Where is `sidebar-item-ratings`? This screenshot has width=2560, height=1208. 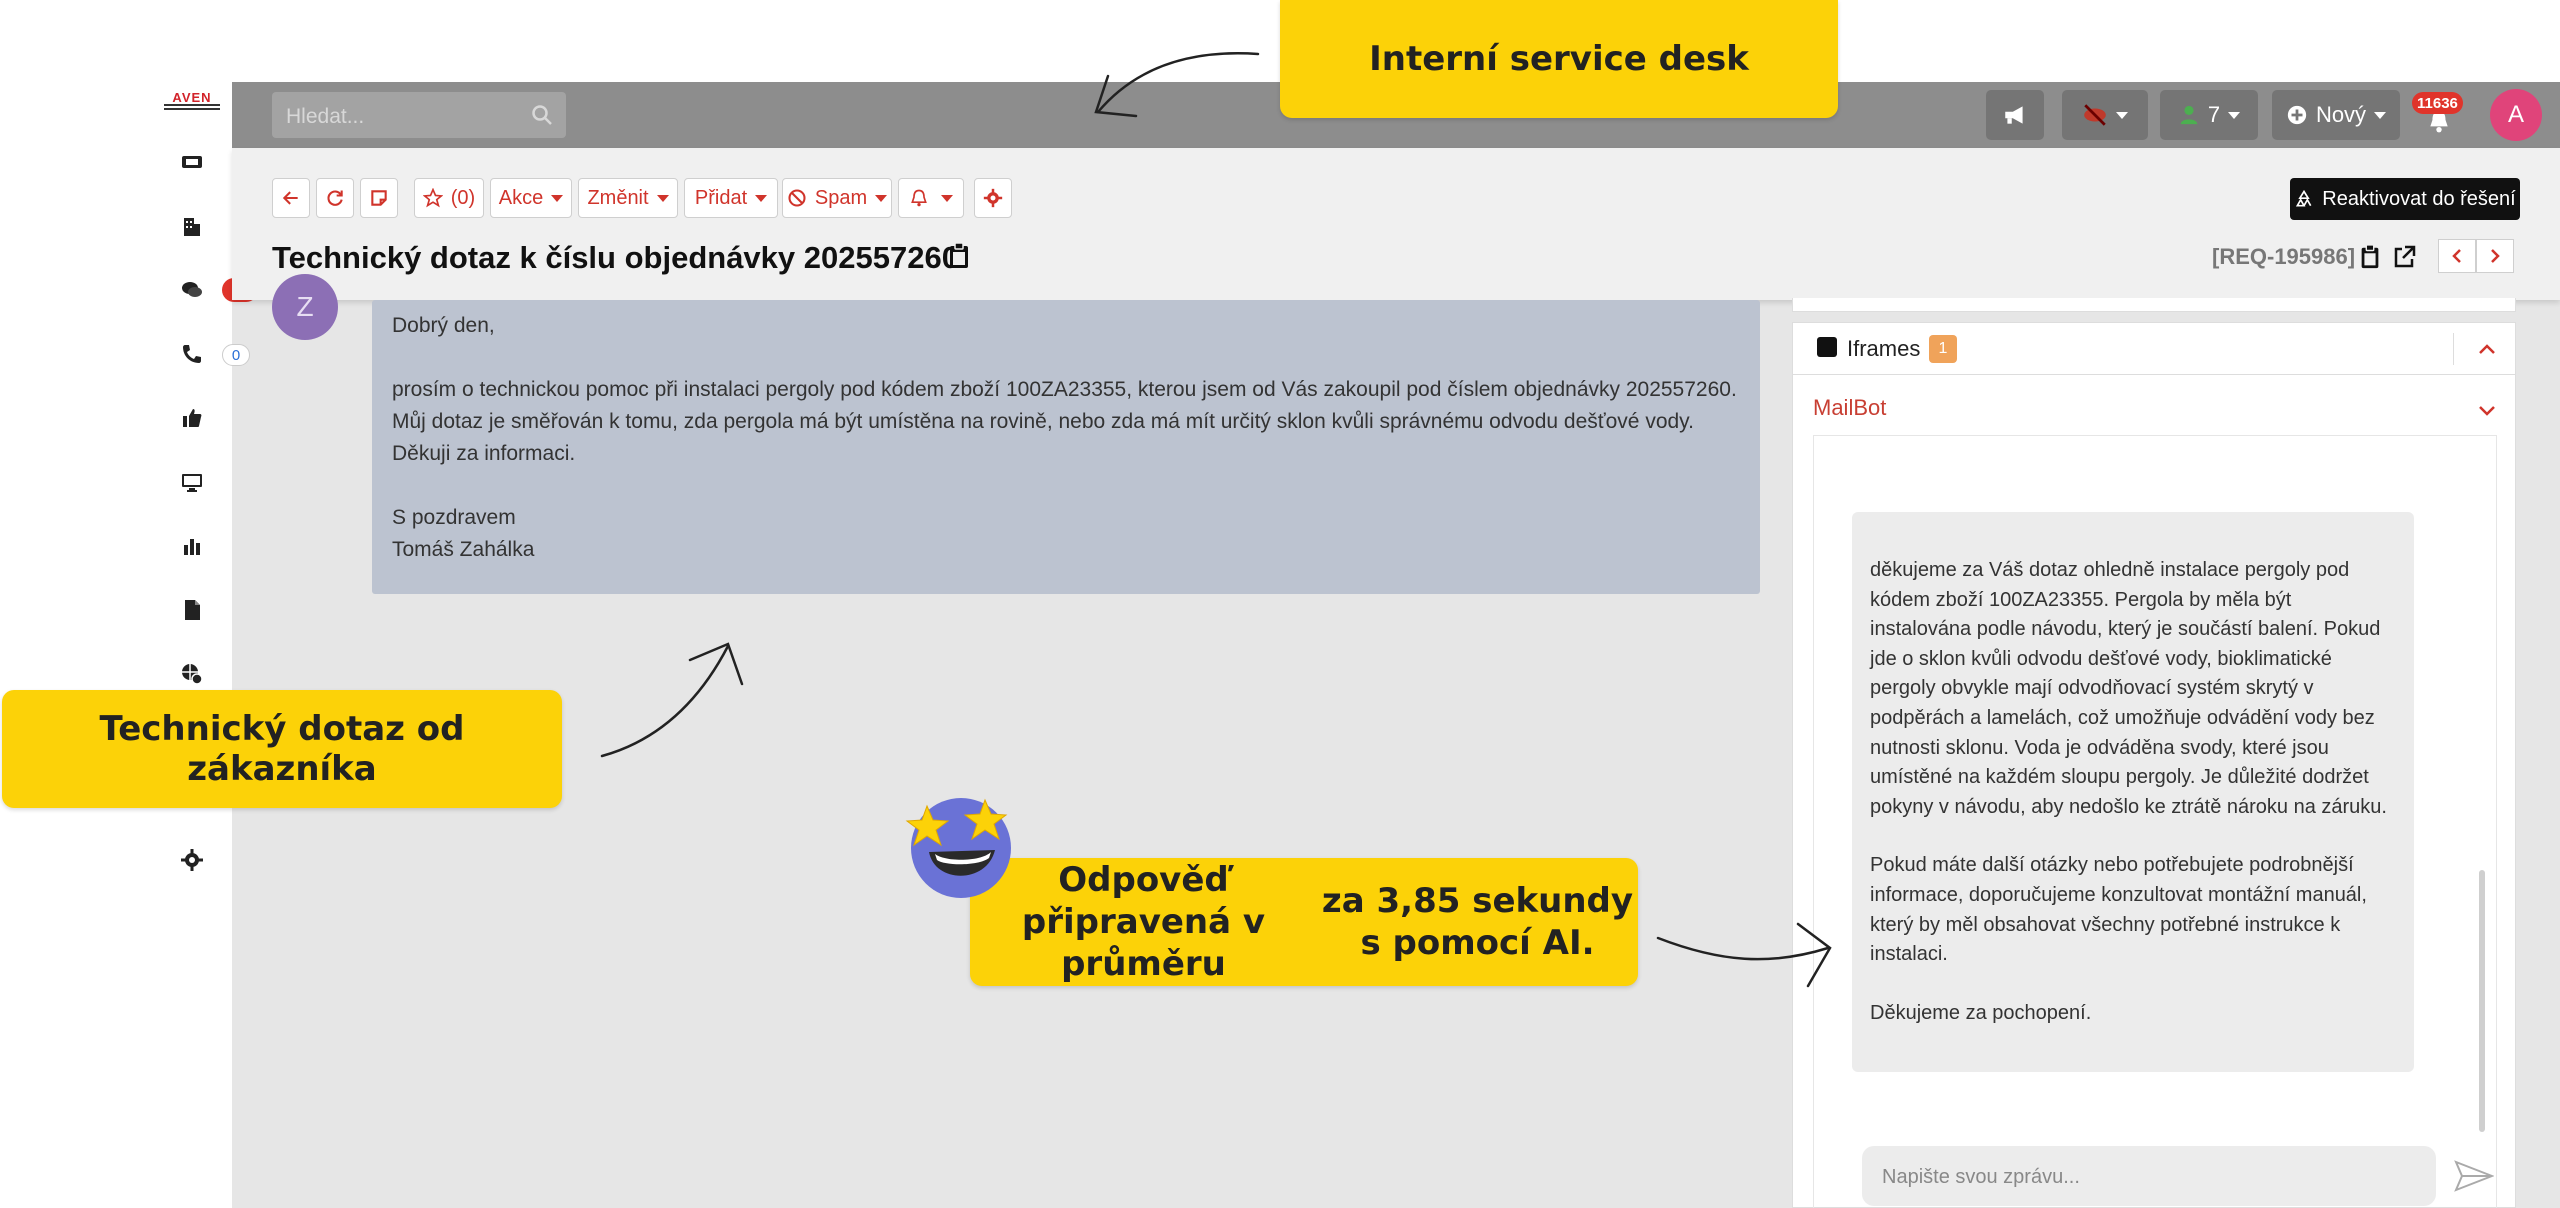
sidebar-item-ratings is located at coordinates (192, 418).